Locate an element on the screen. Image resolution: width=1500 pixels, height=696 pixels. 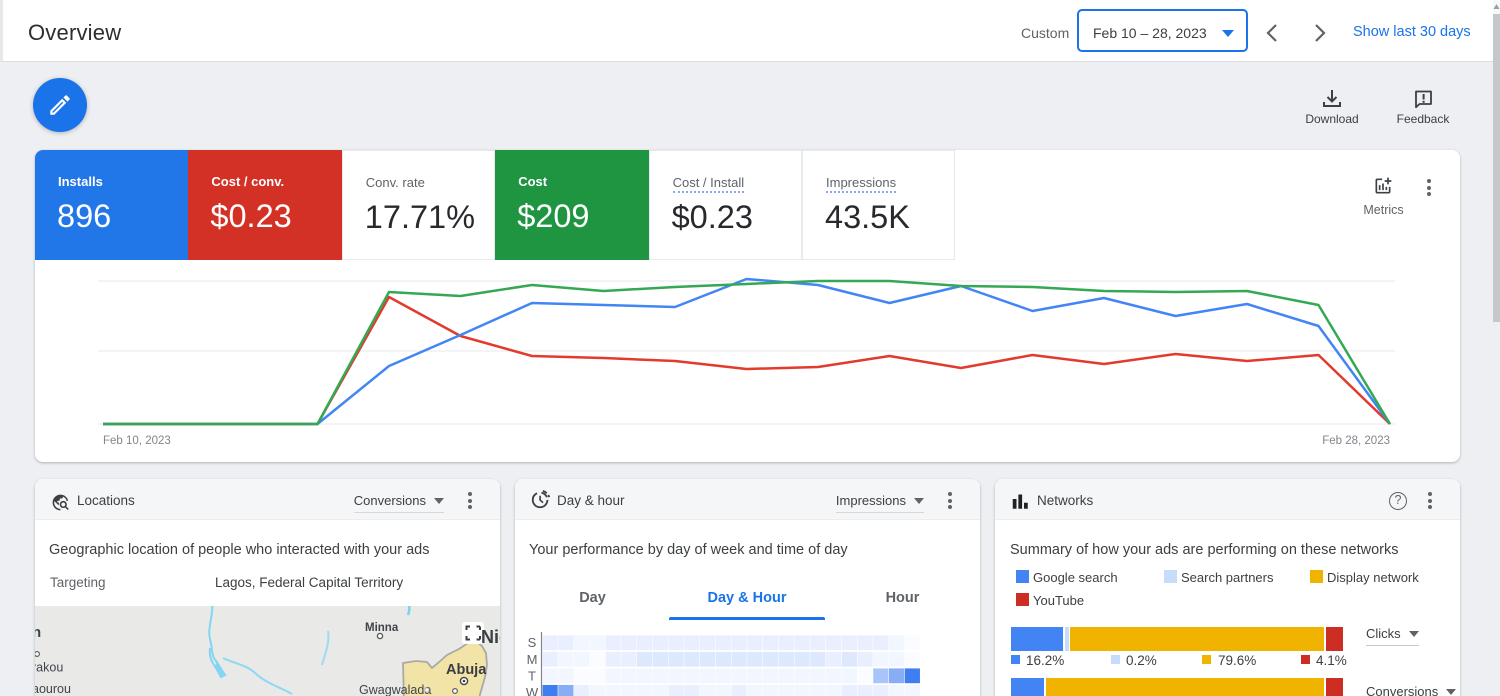
svg-text: T is located at coordinates (532, 675).